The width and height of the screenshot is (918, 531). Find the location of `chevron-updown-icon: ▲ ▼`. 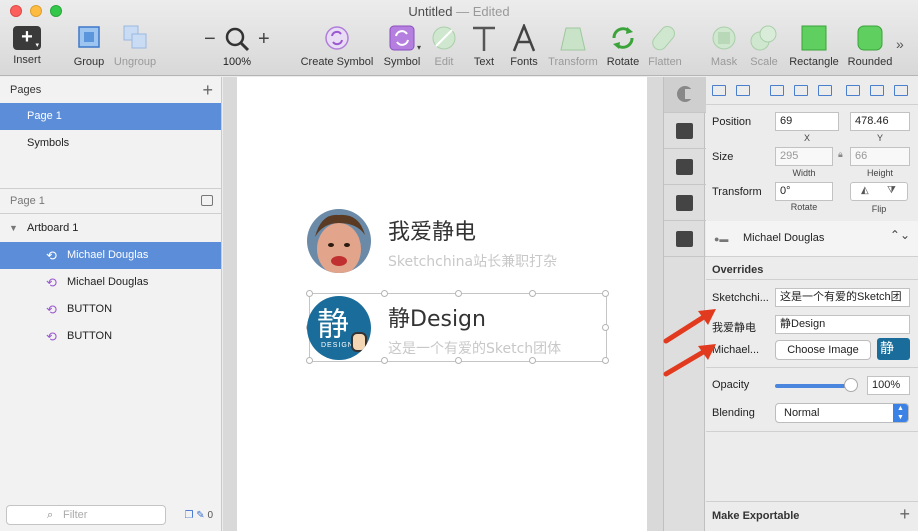

chevron-updown-icon: ▲ ▼ is located at coordinates (900, 413).